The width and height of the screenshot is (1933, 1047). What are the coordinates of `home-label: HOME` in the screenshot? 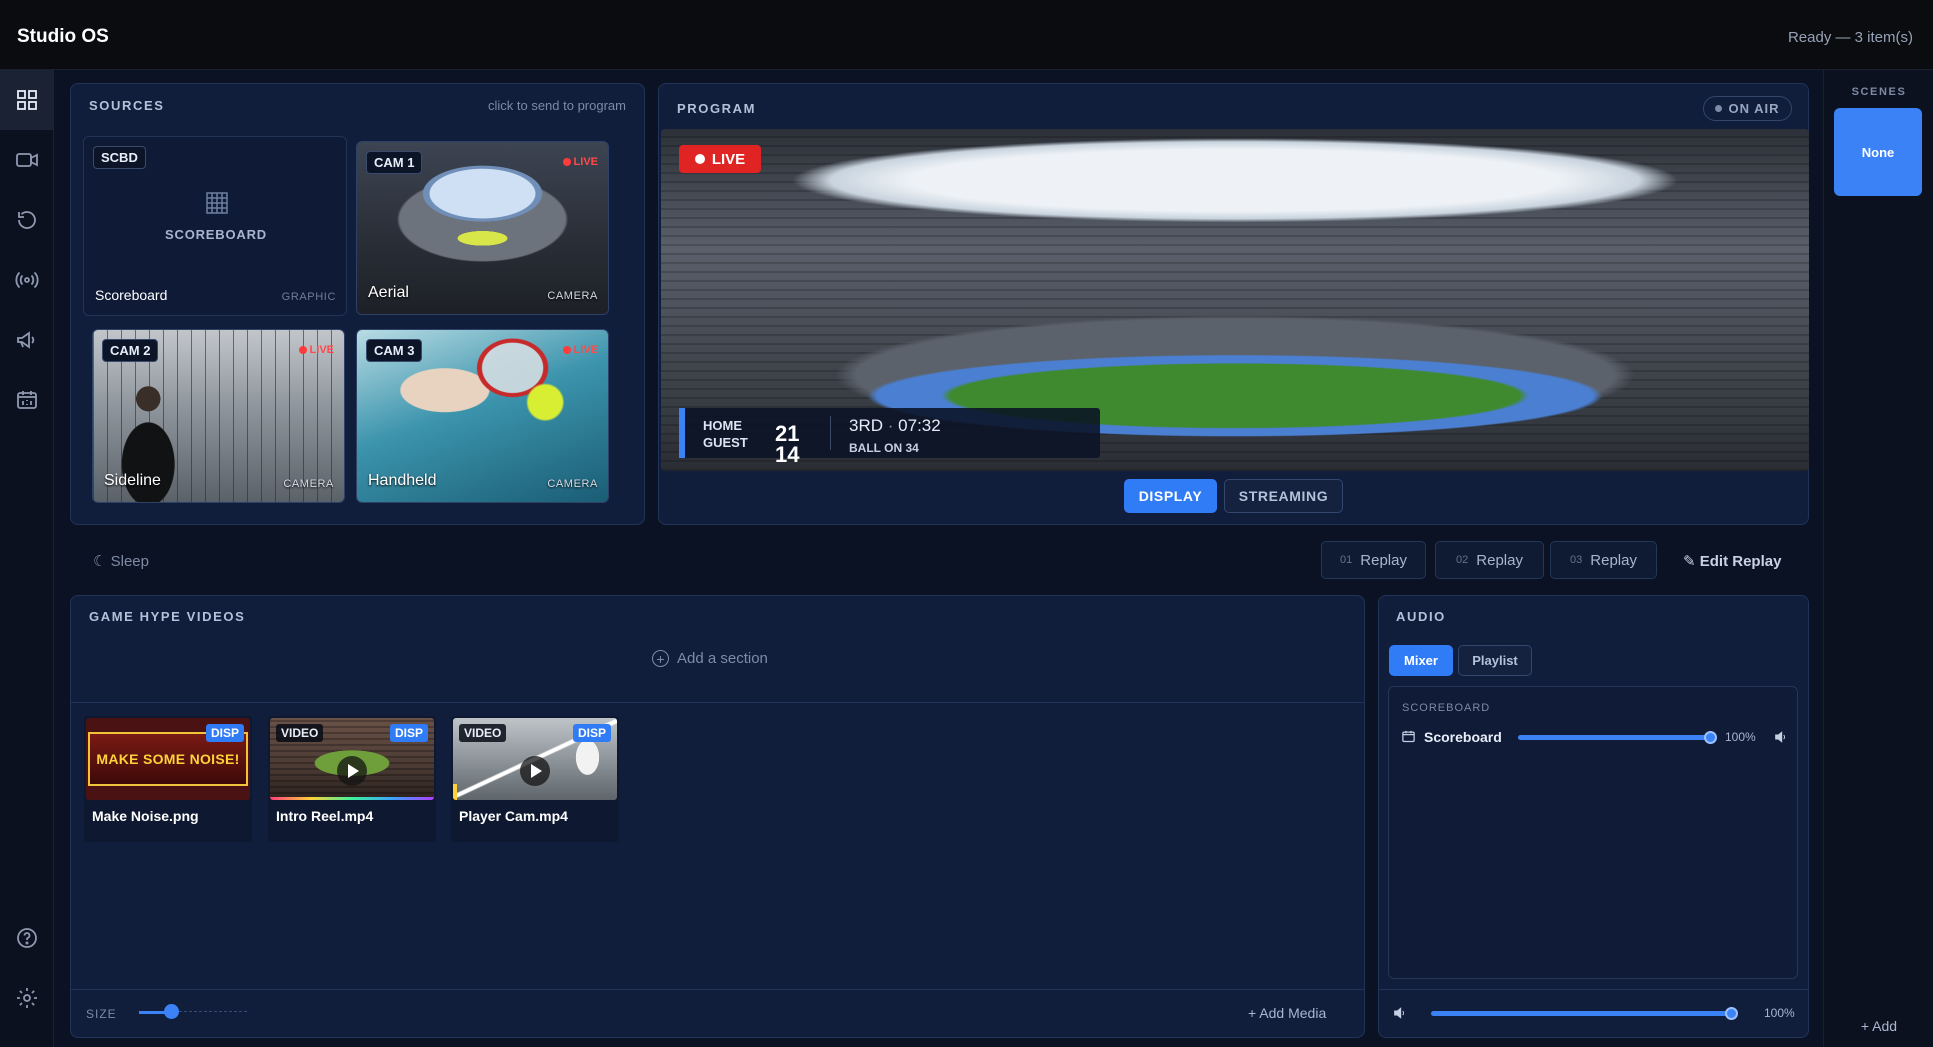 It's located at (722, 425).